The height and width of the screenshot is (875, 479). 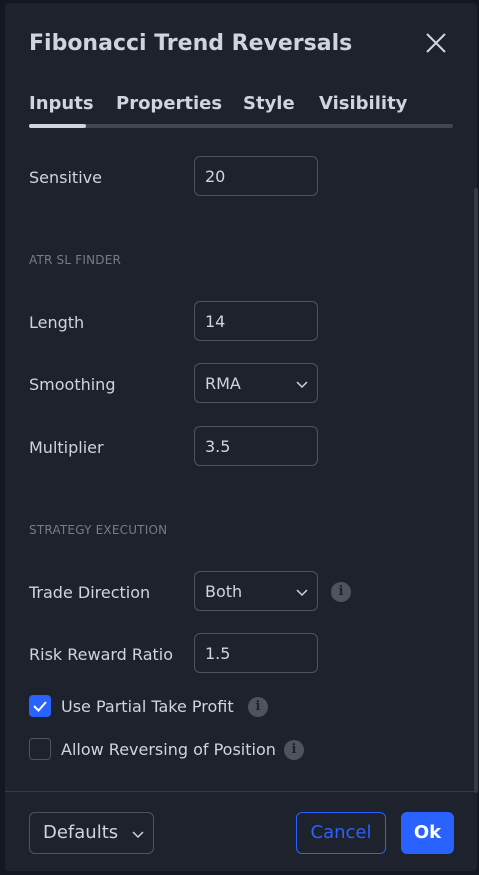 I want to click on risk-reward-input, so click(x=256, y=653).